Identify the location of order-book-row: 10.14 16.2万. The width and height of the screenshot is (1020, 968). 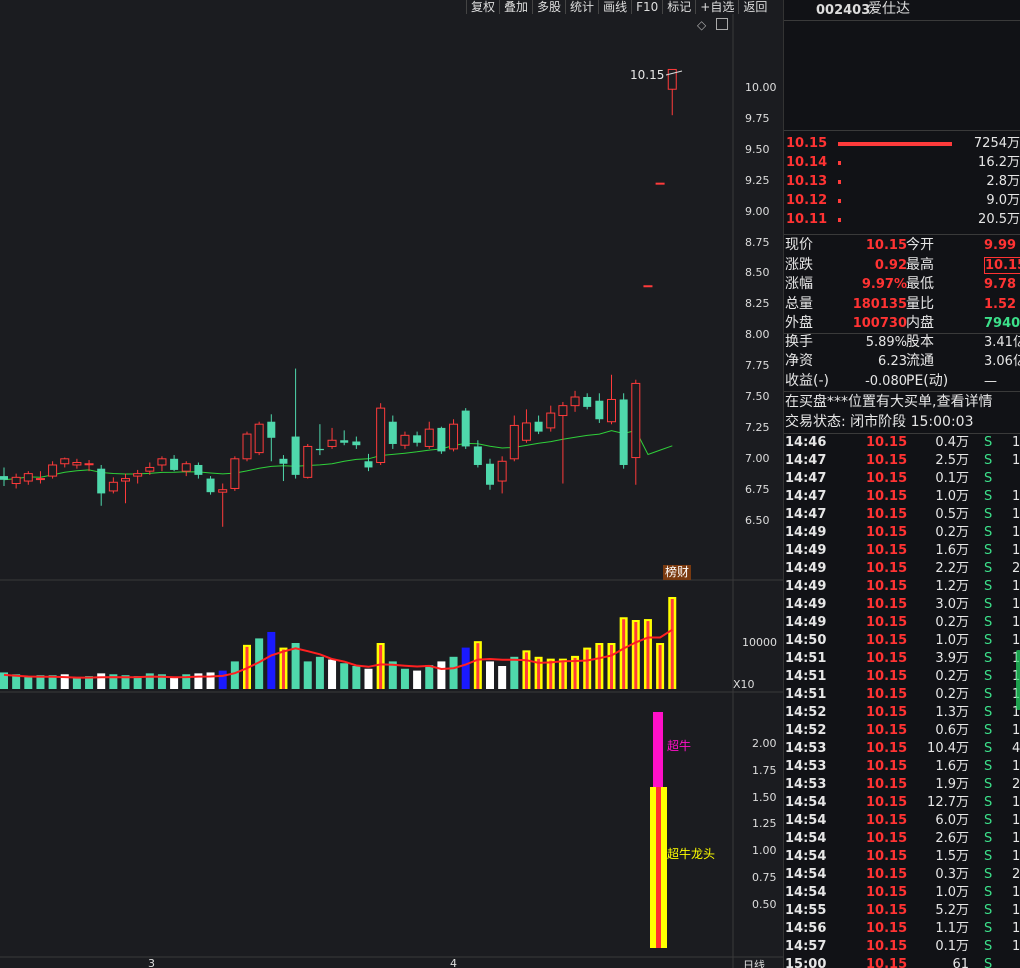
(902, 162).